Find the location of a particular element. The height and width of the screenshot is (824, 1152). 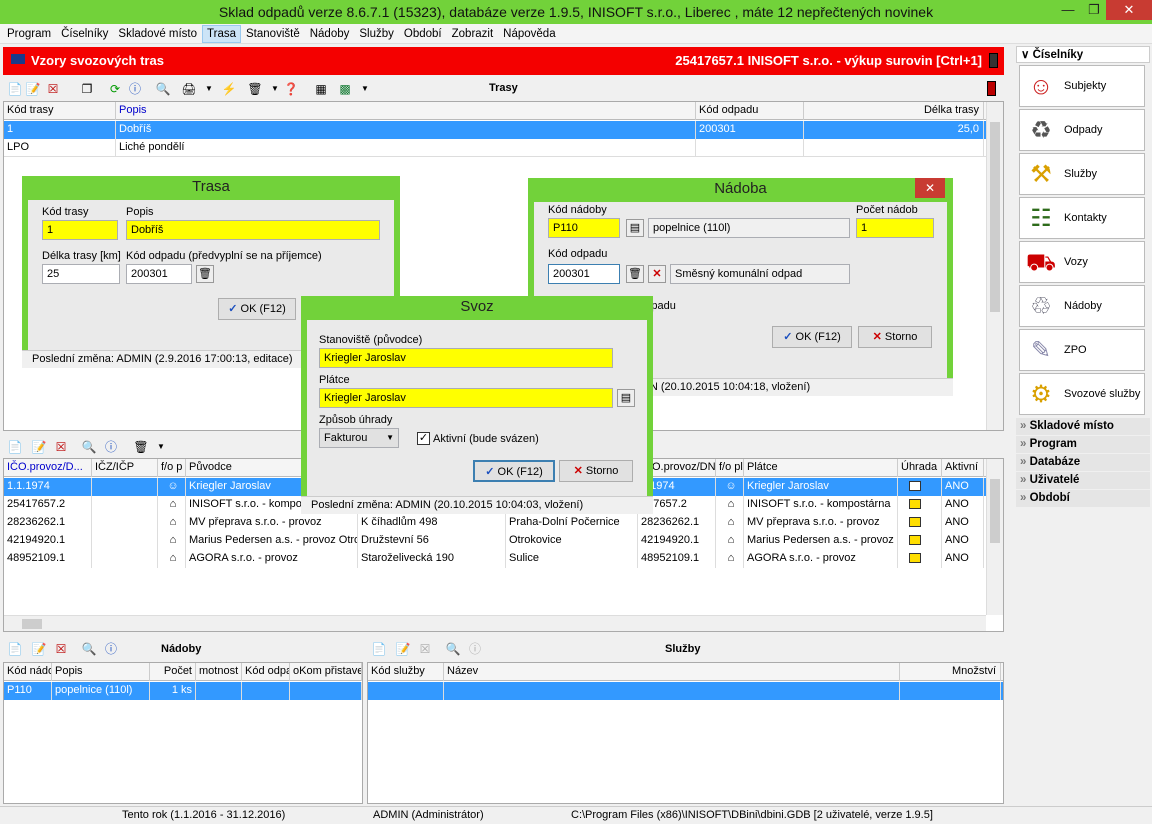

odpad-input: 200301 is located at coordinates (159, 274).